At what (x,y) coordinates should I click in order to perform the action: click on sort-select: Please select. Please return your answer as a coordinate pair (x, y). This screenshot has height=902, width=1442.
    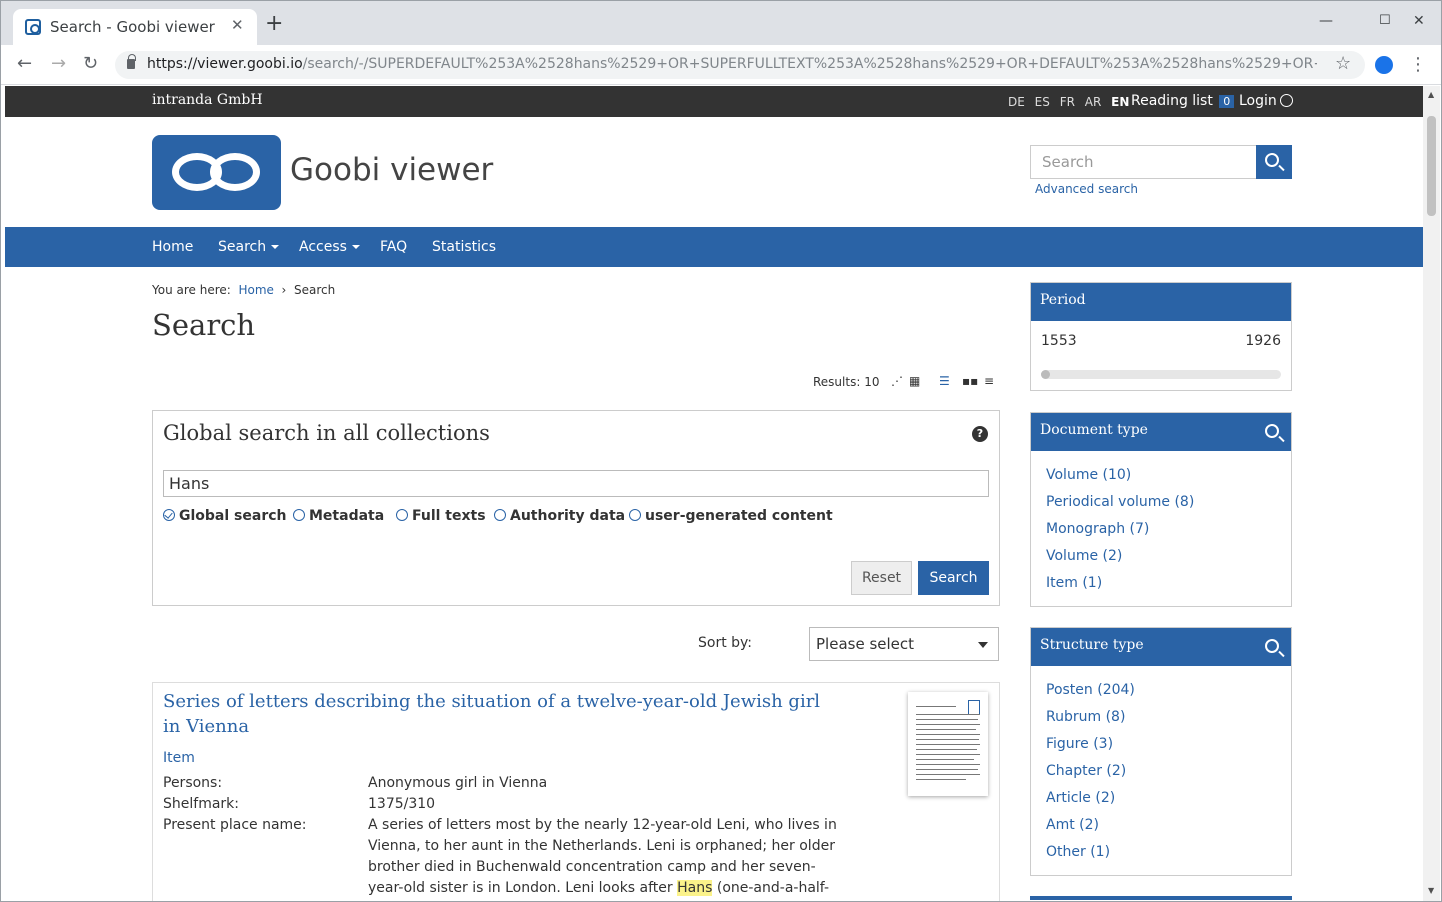
    Looking at the image, I should click on (904, 644).